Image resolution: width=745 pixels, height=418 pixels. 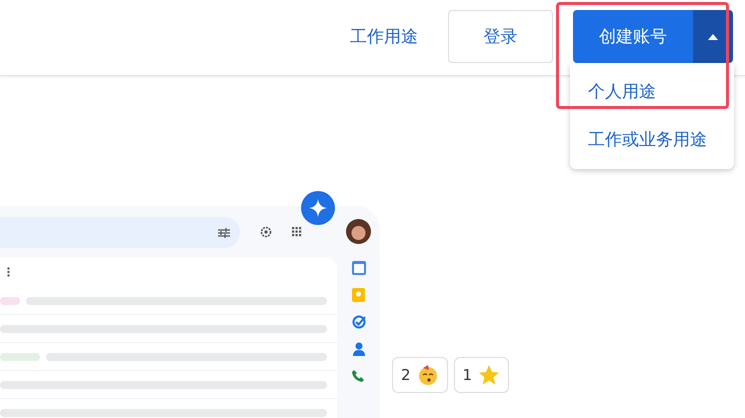 What do you see at coordinates (489, 375) in the screenshot?
I see `star-icon` at bounding box center [489, 375].